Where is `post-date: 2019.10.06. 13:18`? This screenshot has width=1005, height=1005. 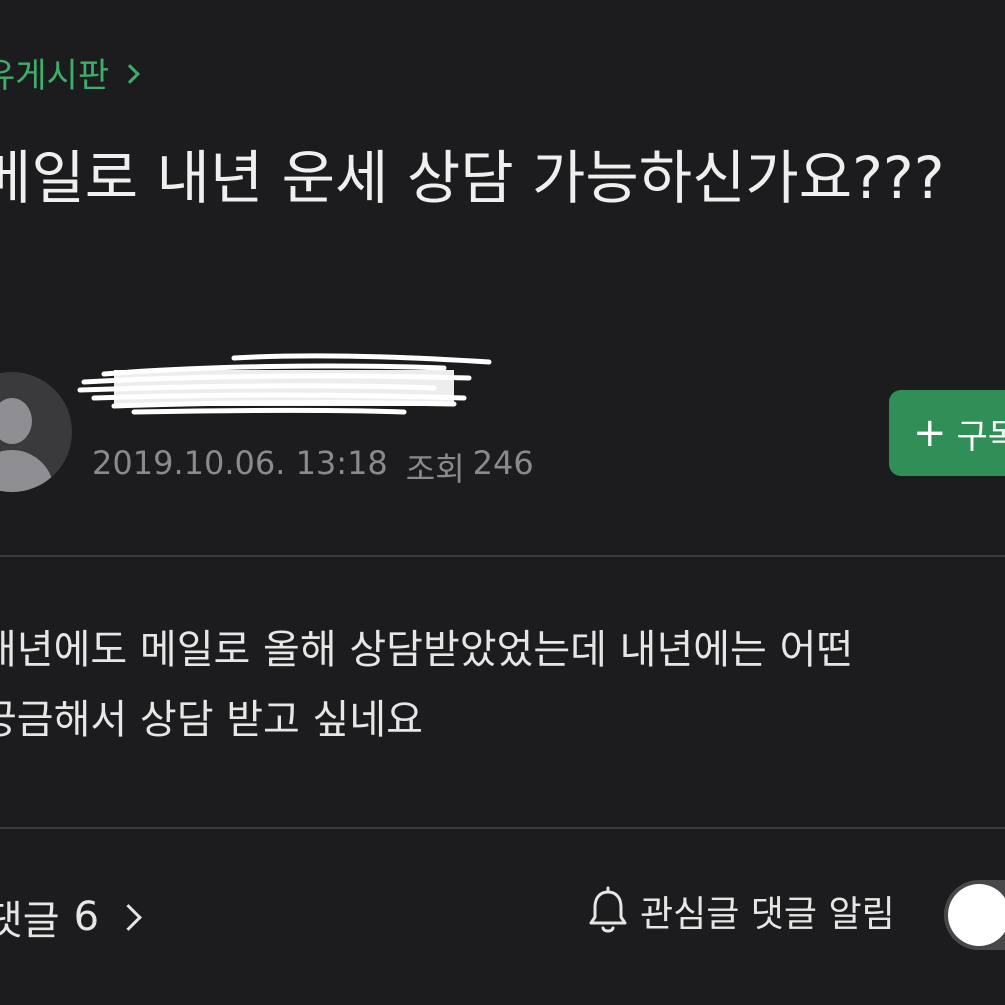
post-date: 2019.10.06. 13:18 is located at coordinates (240, 463).